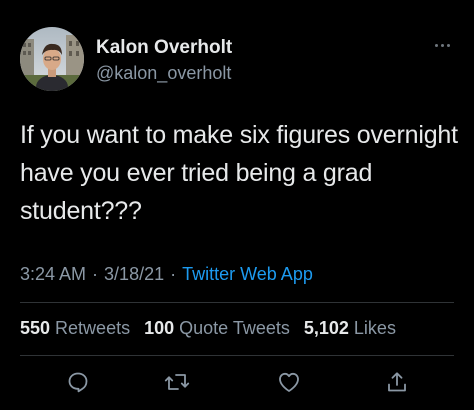 This screenshot has height=410, width=474. Describe the element at coordinates (159, 328) in the screenshot. I see `quote-tweets-count: 100` at that location.